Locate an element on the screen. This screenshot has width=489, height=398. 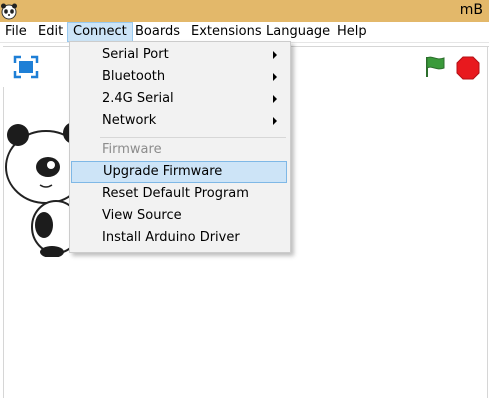
menu-extensions: Extensions is located at coordinates (226, 32).